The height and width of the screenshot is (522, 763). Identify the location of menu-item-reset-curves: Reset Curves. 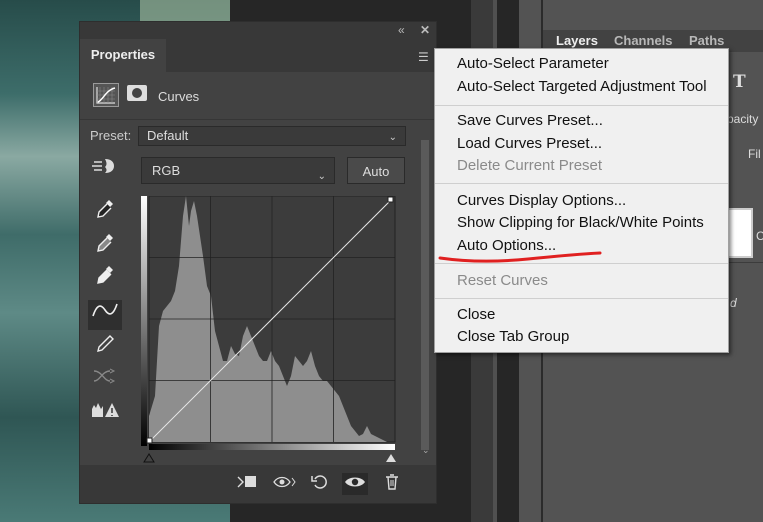
(502, 280).